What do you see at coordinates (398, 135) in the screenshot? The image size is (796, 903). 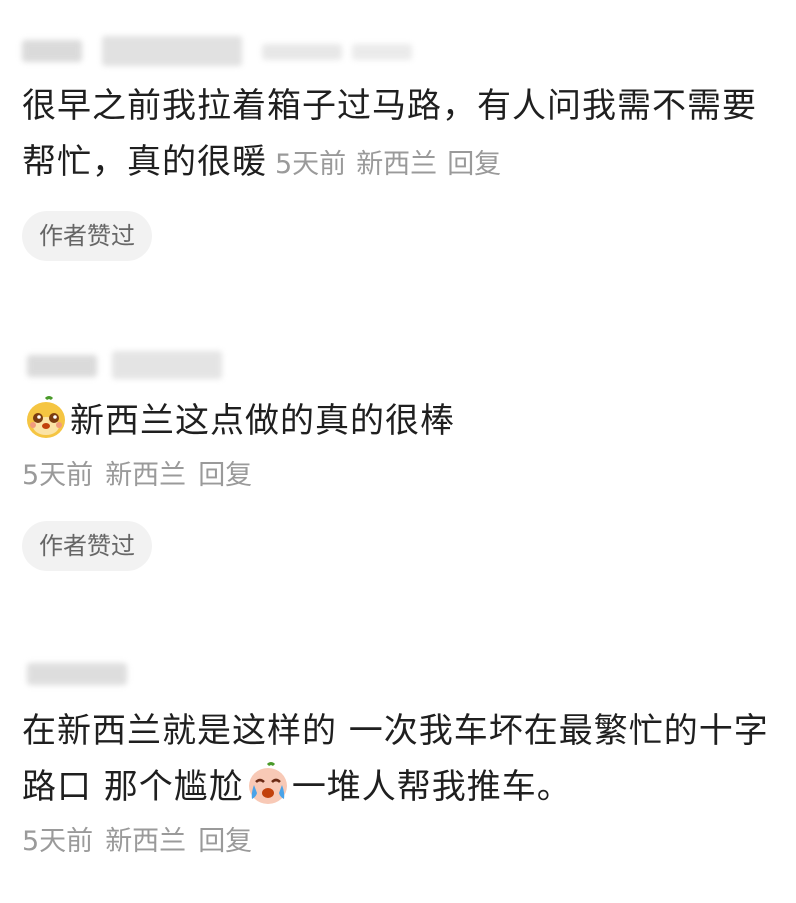 I see `comment-body: 很早之前我拉着箱子过马路，有人问我需不需要帮忙，真的很暖 5天前 新西兰 回复` at bounding box center [398, 135].